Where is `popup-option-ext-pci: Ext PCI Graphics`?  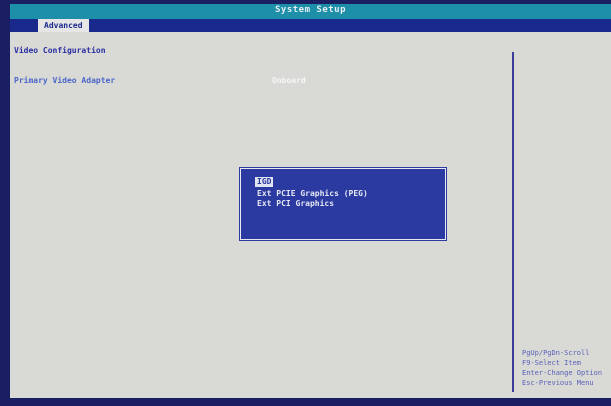 popup-option-ext-pci: Ext PCI Graphics is located at coordinates (295, 204).